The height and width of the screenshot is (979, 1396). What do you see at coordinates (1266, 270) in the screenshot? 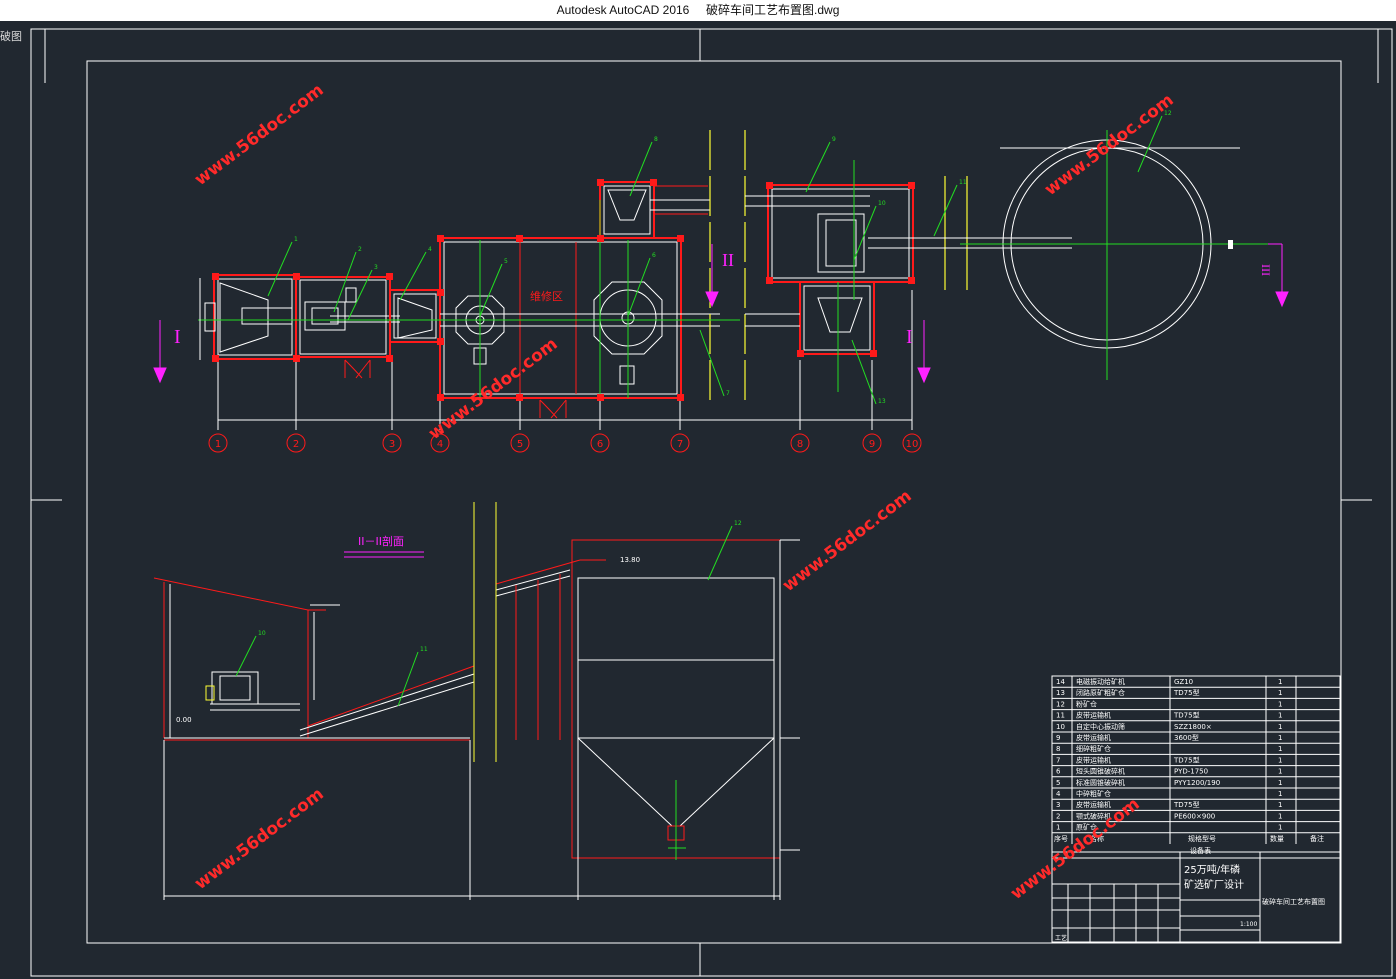
I see `section-mark-iii: III` at bounding box center [1266, 270].